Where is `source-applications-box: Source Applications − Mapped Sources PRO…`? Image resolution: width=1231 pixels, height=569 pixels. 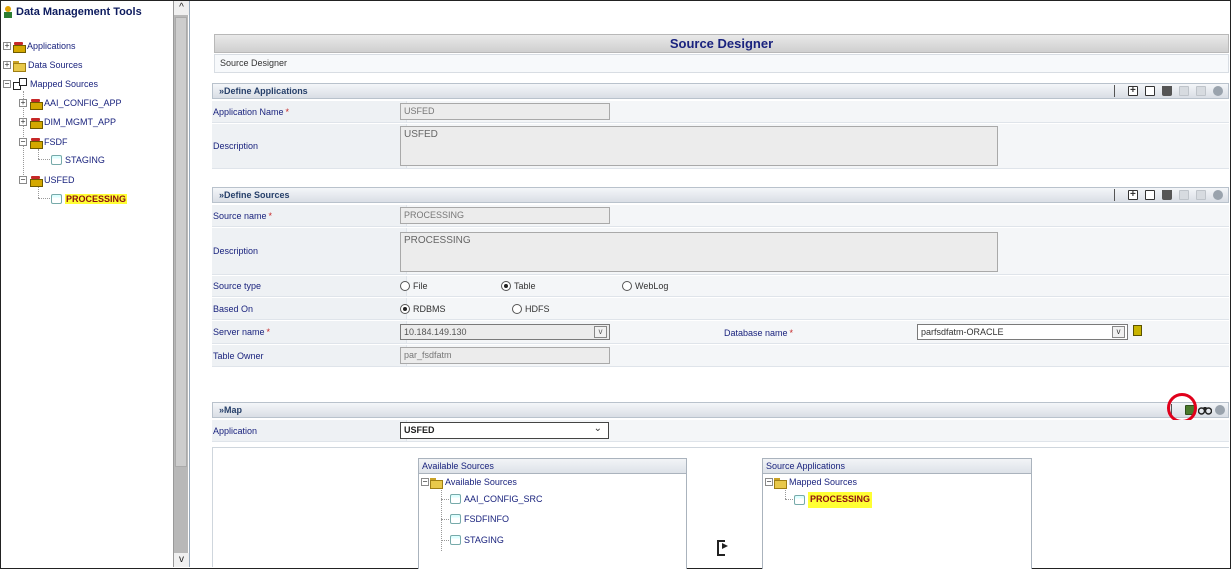 source-applications-box: Source Applications − Mapped Sources PRO… is located at coordinates (897, 513).